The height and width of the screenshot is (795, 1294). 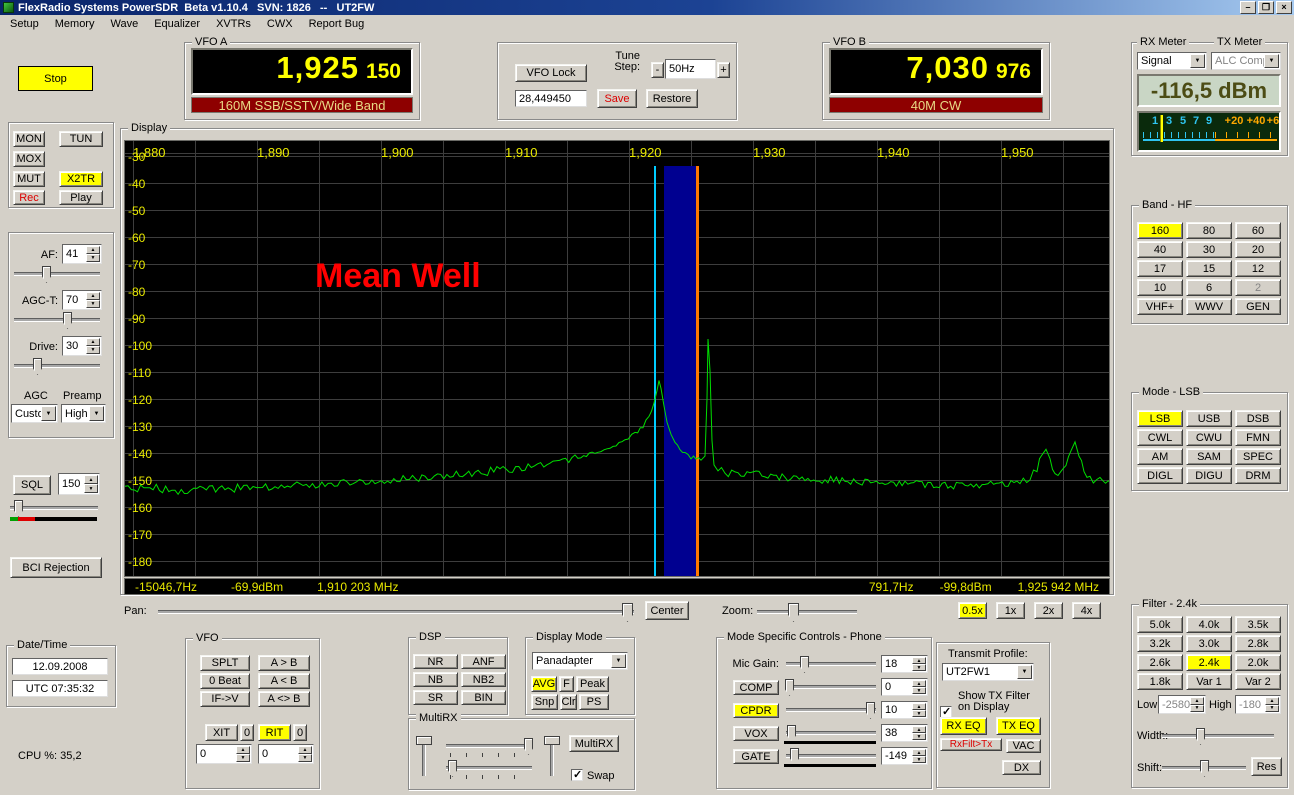 What do you see at coordinates (627, 612) in the screenshot?
I see `pan-slider-thumb` at bounding box center [627, 612].